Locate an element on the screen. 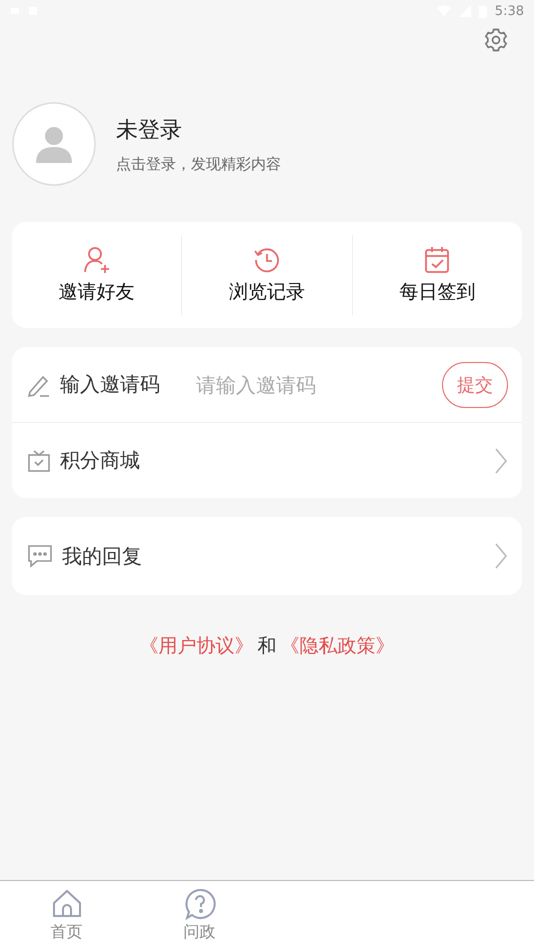  chat-bubble-icon is located at coordinates (40, 556).